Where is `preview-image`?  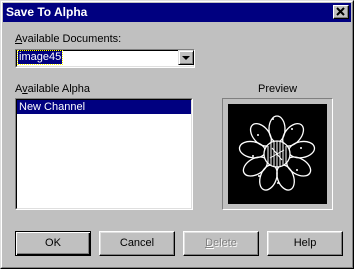 preview-image is located at coordinates (277, 154).